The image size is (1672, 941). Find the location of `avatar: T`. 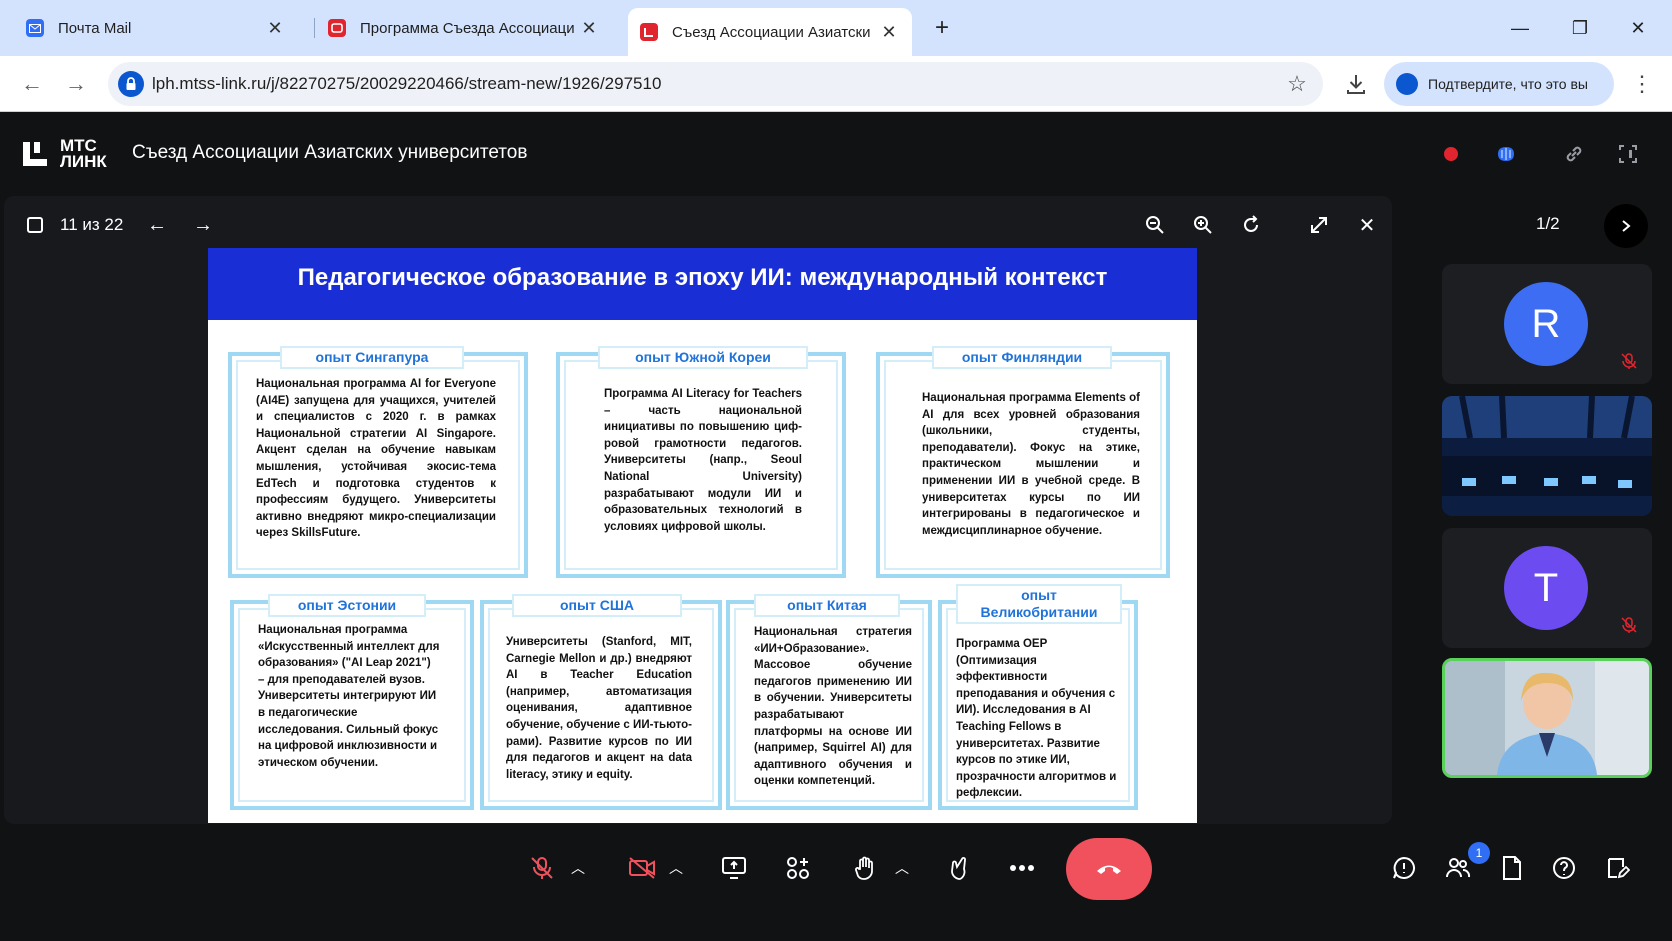

avatar: T is located at coordinates (1546, 588).